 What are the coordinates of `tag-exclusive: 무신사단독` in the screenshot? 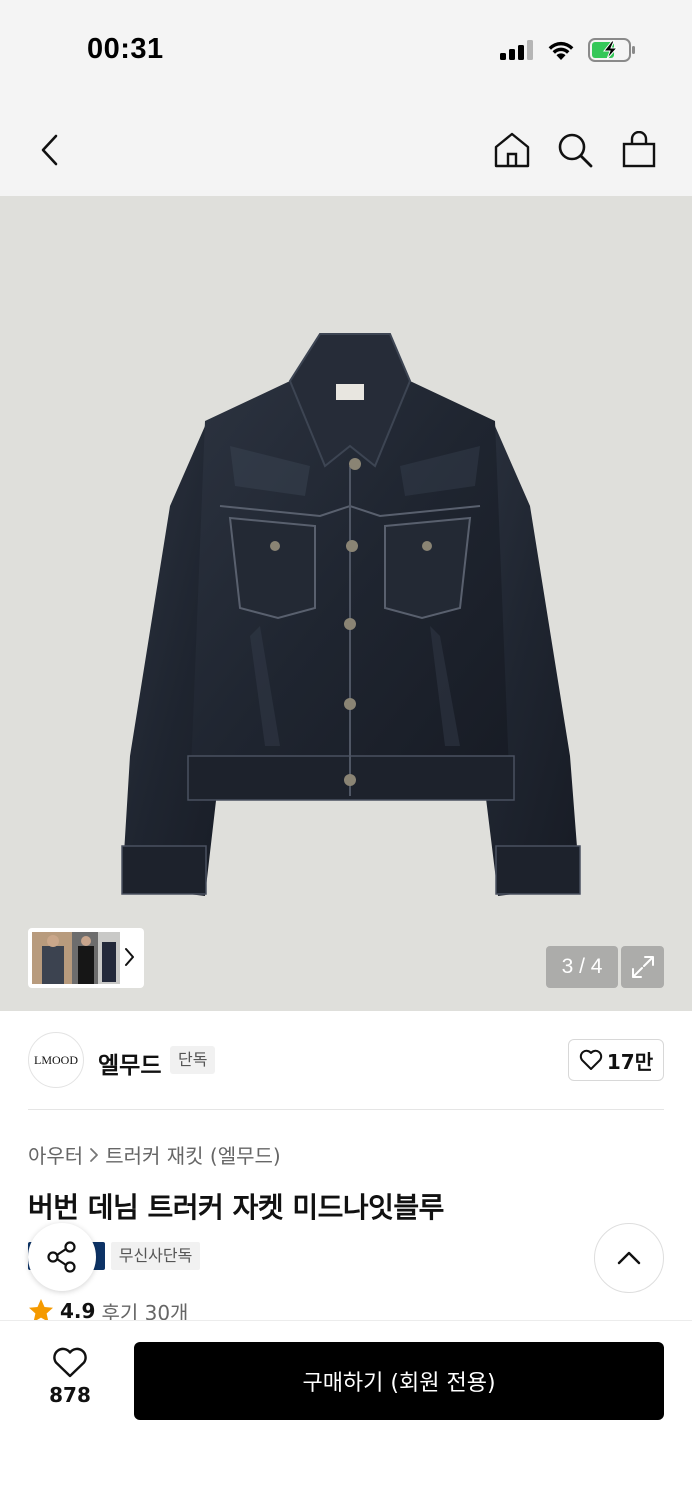 It's located at (155, 1256).